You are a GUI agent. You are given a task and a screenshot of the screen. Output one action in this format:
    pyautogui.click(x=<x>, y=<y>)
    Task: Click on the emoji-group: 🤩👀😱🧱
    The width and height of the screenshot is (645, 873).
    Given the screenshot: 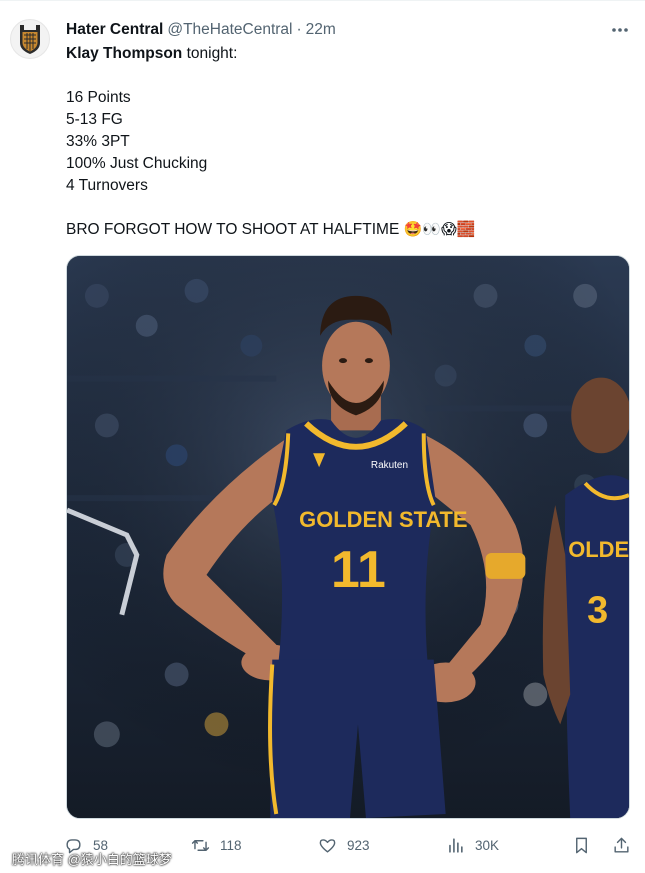 What is the action you would take?
    pyautogui.click(x=439, y=229)
    